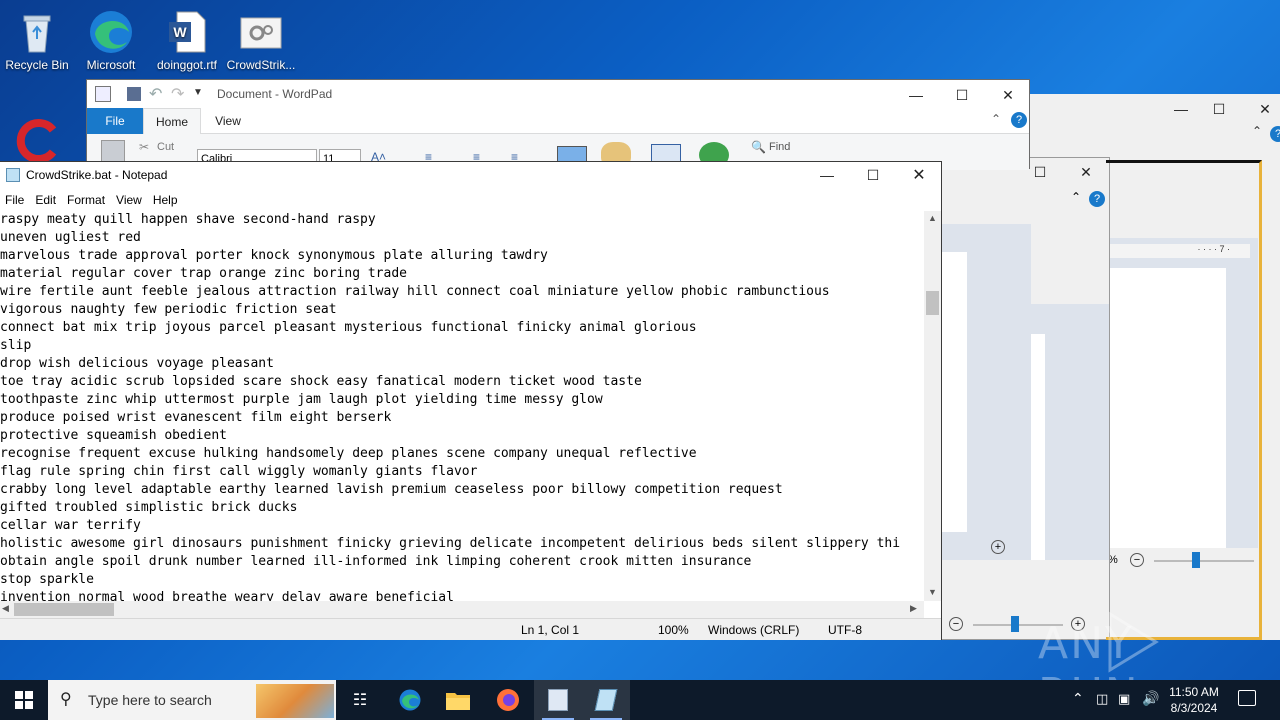 The image size is (1280, 720). I want to click on taskbar-file-explorer, so click(458, 700).